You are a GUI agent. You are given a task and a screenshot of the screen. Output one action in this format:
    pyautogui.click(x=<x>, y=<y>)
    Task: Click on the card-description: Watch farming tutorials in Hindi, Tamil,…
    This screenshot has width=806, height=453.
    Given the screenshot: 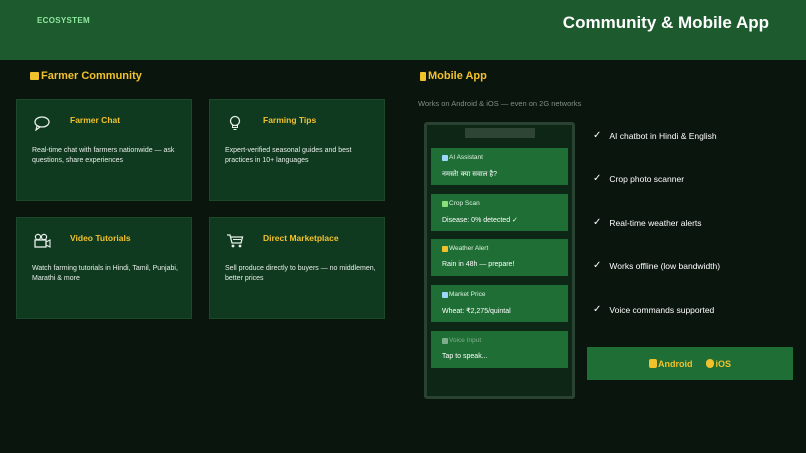 What is the action you would take?
    pyautogui.click(x=105, y=273)
    